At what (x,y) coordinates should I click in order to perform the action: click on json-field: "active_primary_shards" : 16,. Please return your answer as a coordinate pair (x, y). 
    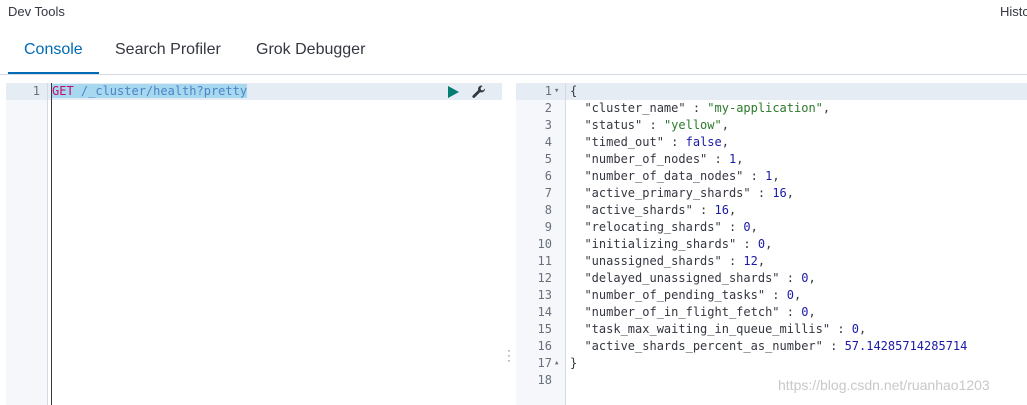
    Looking at the image, I should click on (689, 193).